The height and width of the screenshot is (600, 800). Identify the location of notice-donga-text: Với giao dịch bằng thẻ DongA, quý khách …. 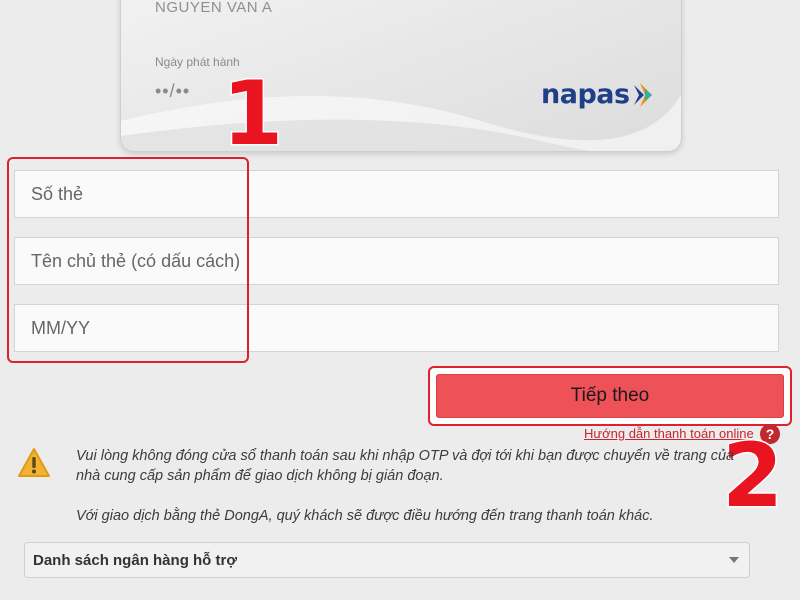
(365, 516).